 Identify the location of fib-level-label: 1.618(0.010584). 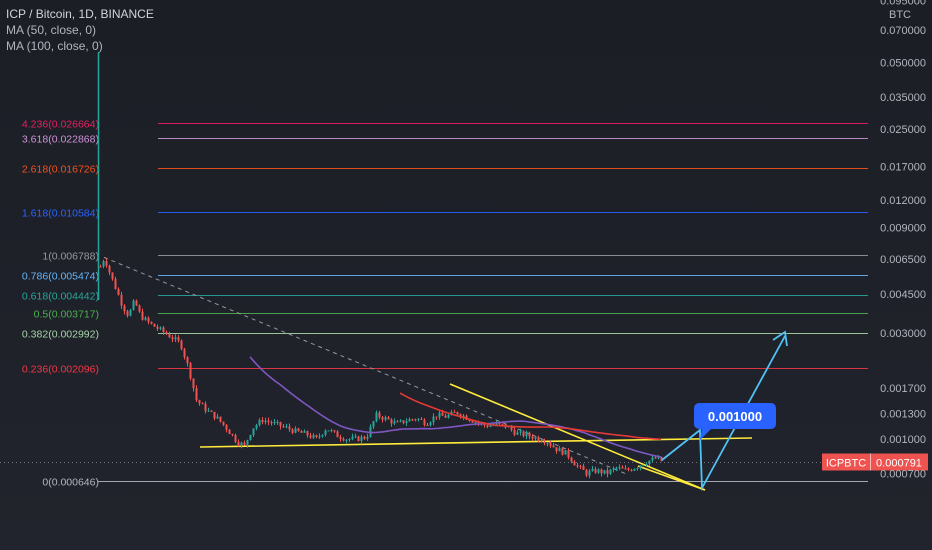
(60, 214).